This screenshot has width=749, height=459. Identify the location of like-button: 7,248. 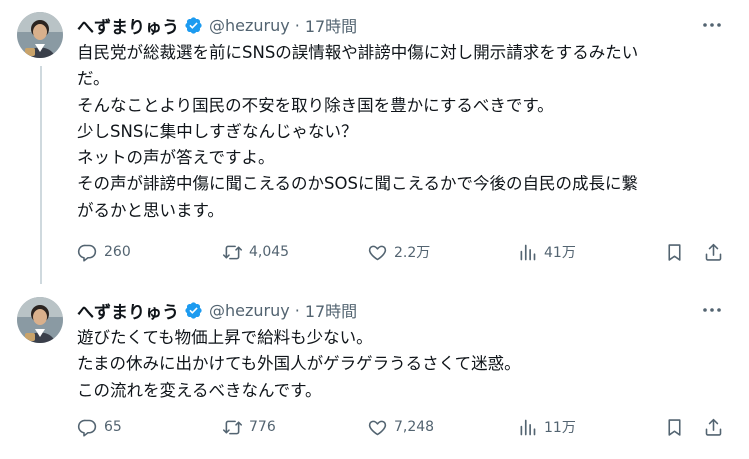
(400, 427).